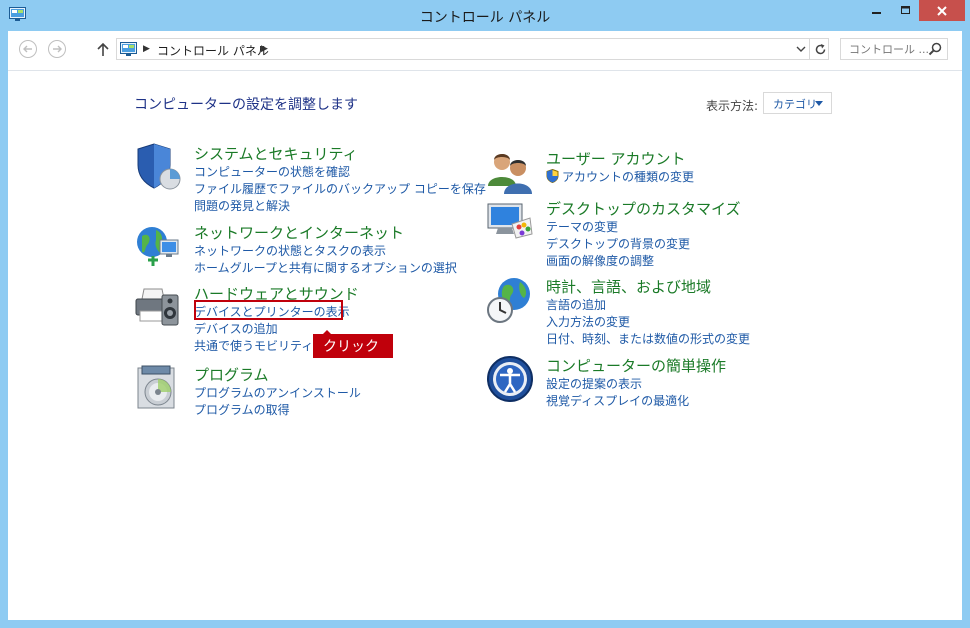  I want to click on category-title: 時計、言語、および地域, so click(628, 286).